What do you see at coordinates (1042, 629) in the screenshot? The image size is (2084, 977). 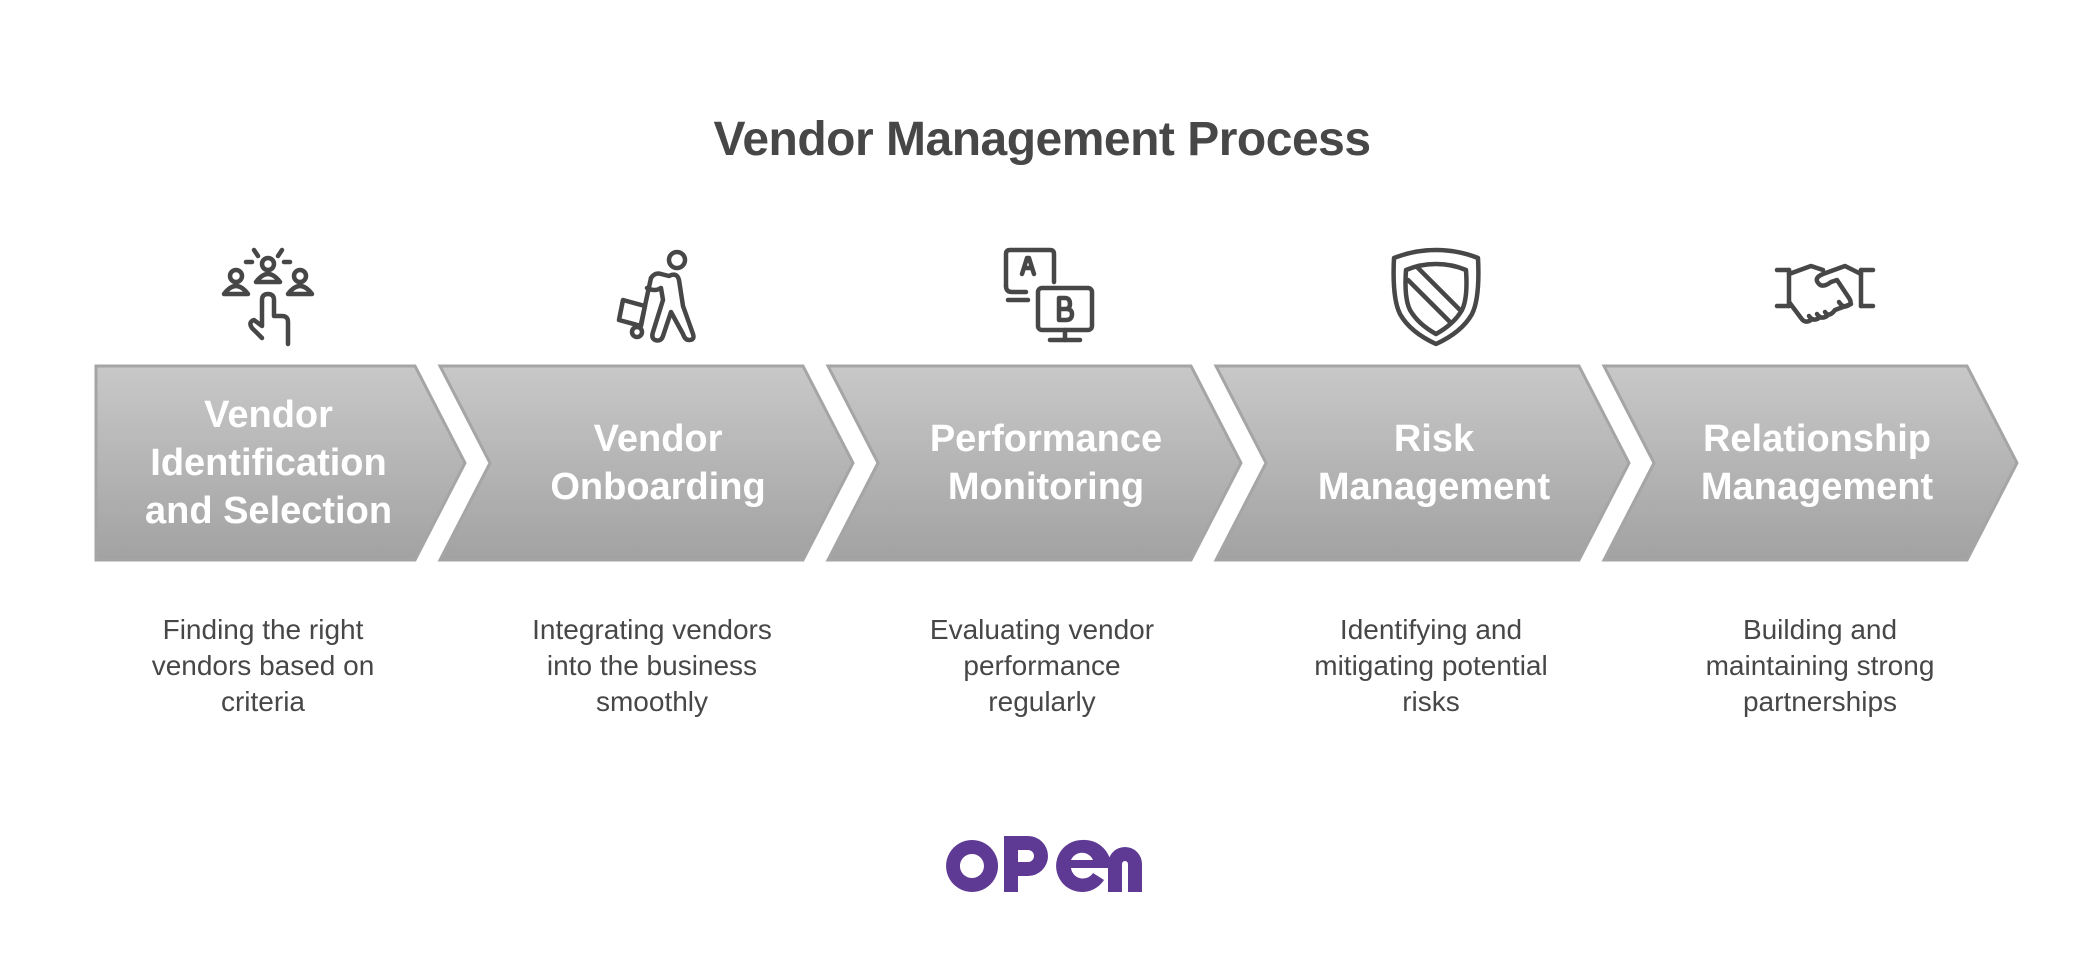 I see `description-line: Evaluating vendor` at bounding box center [1042, 629].